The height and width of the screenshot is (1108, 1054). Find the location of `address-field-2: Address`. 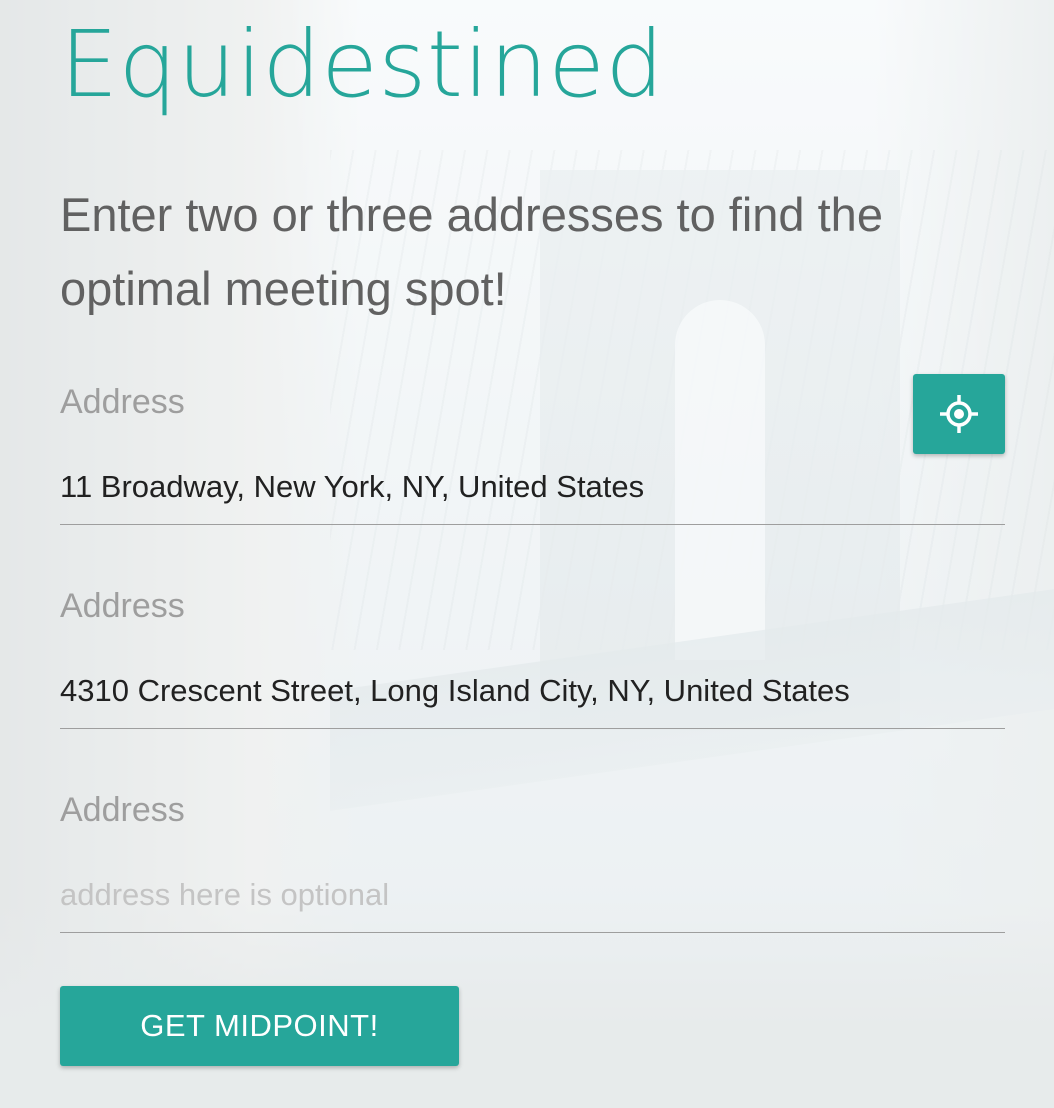

address-field-2: Address is located at coordinates (532, 664).